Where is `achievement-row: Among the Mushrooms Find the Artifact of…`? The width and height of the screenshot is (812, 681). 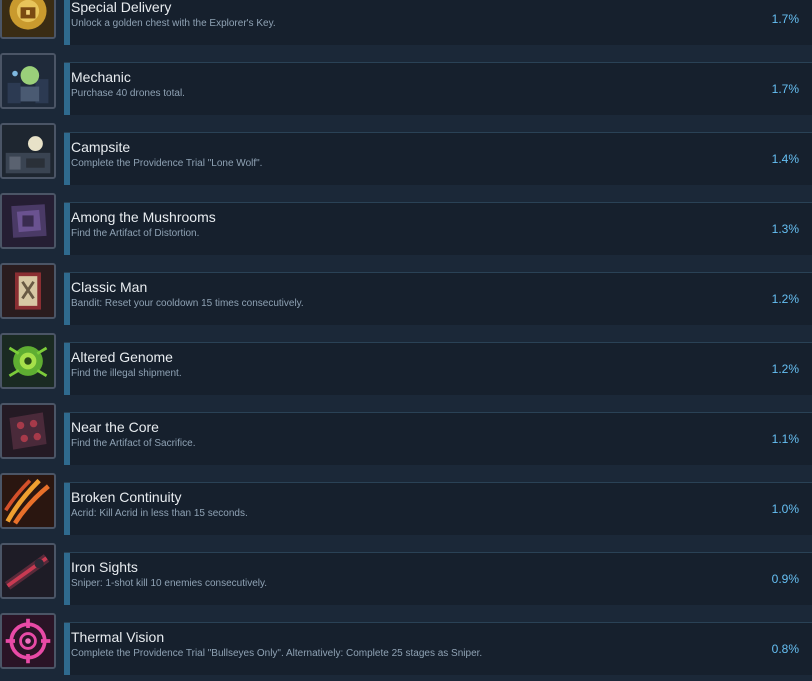 achievement-row: Among the Mushrooms Find the Artifact of… is located at coordinates (406, 228).